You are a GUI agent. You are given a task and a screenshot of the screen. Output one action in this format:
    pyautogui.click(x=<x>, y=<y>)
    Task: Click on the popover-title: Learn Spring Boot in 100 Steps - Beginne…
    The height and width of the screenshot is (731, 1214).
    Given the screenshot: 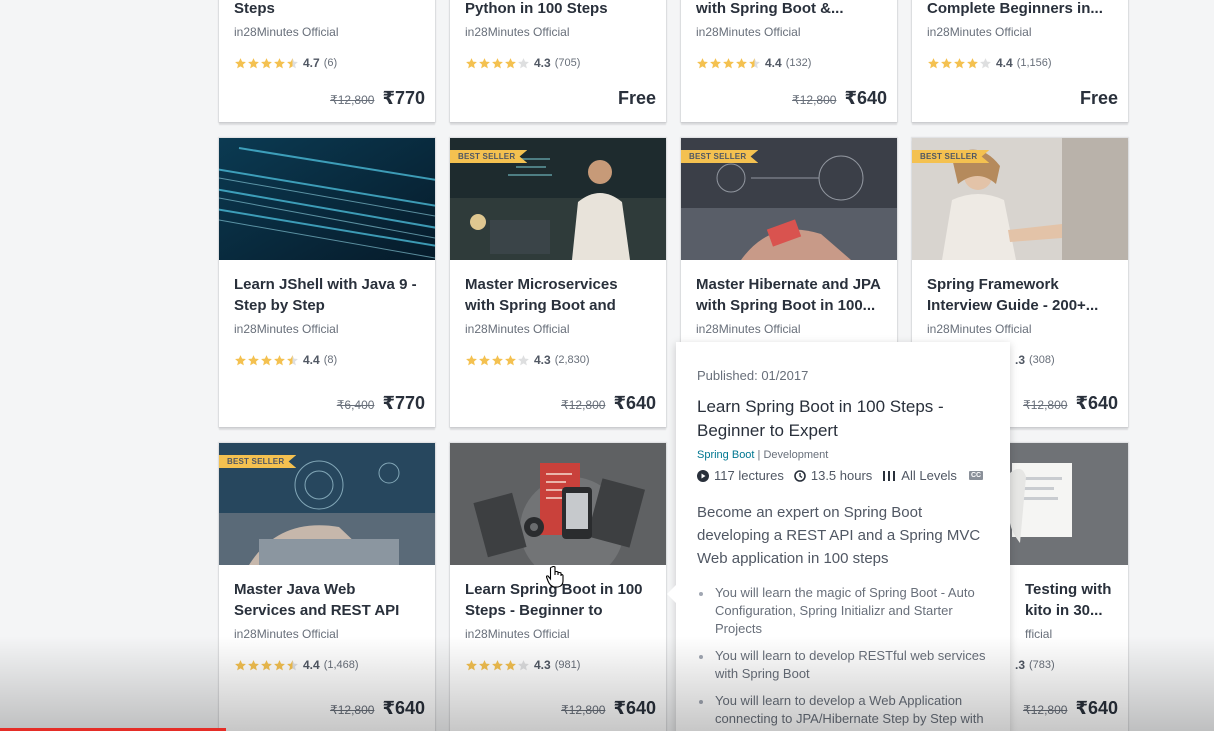 What is the action you would take?
    pyautogui.click(x=843, y=419)
    